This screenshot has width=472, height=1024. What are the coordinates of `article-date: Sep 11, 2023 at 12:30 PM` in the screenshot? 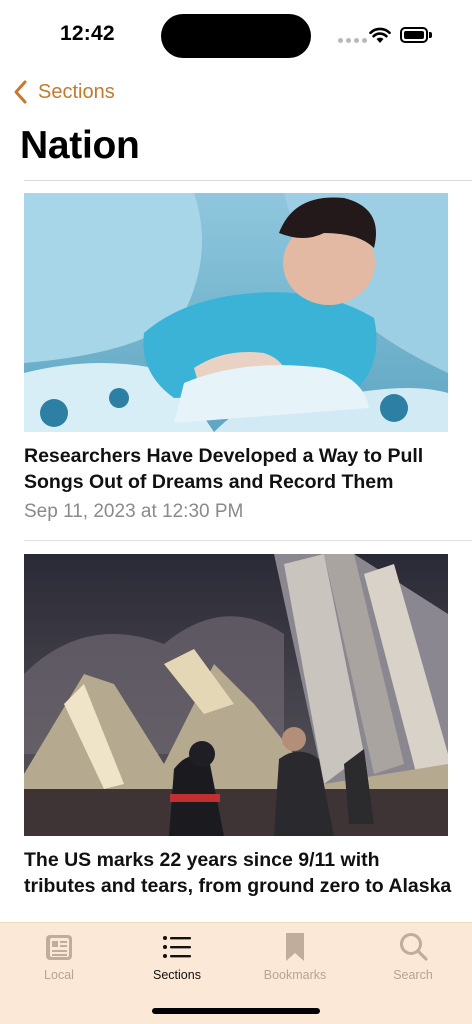 It's located at (134, 511).